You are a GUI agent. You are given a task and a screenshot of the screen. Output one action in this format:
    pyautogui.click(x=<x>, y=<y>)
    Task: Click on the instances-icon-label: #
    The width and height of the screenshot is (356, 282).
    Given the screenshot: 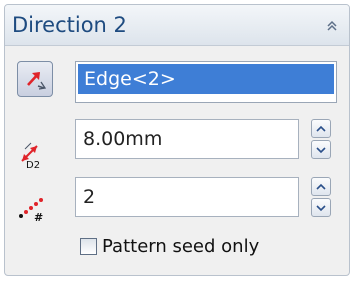 What is the action you would take?
    pyautogui.click(x=38, y=216)
    